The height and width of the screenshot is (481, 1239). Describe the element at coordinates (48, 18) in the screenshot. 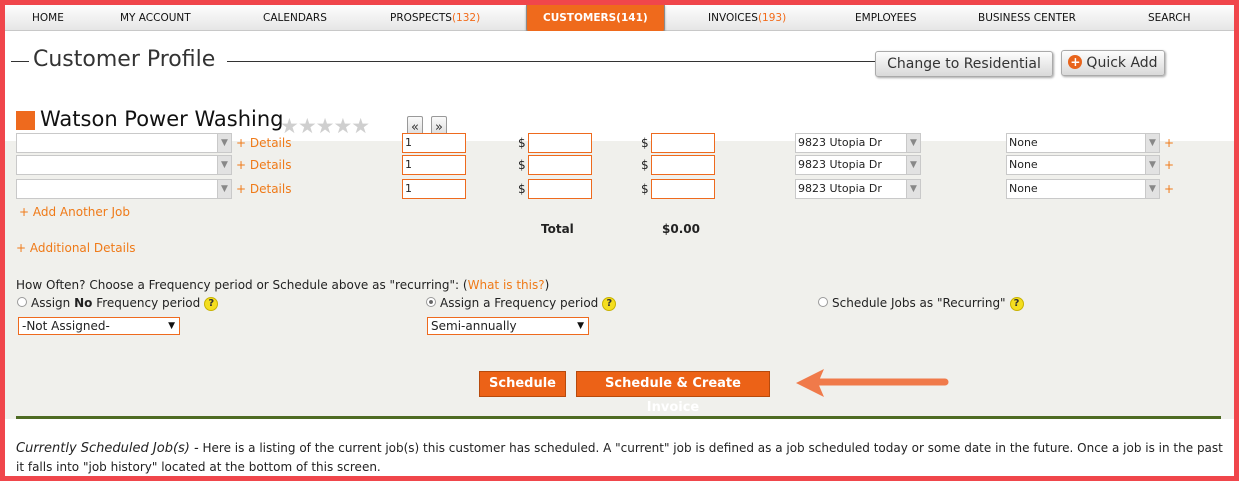

I see `nav-home: HOME` at that location.